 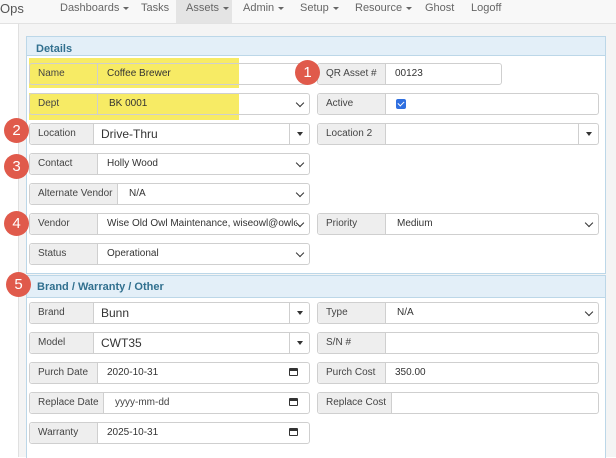 What do you see at coordinates (18, 284) in the screenshot?
I see `callout-badge-5: 5` at bounding box center [18, 284].